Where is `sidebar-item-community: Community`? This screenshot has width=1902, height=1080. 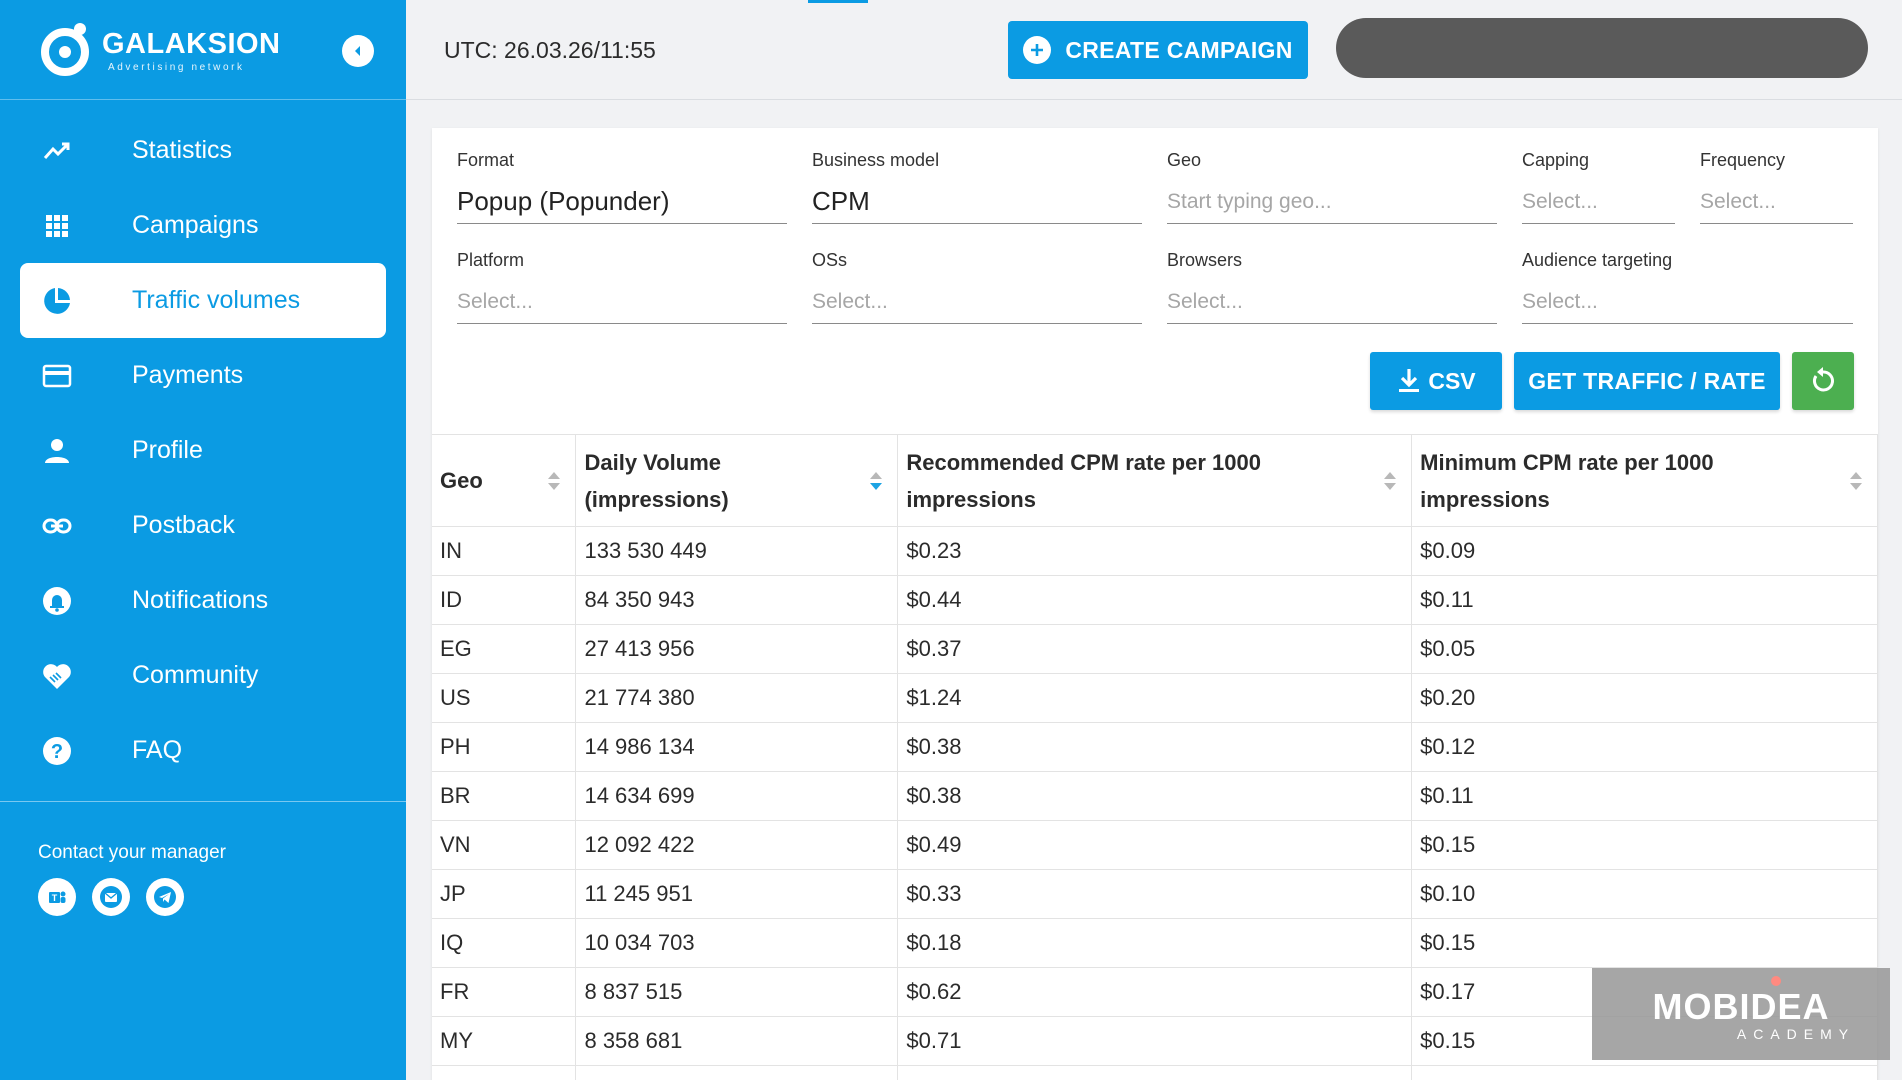
sidebar-item-community: Community is located at coordinates (203, 675).